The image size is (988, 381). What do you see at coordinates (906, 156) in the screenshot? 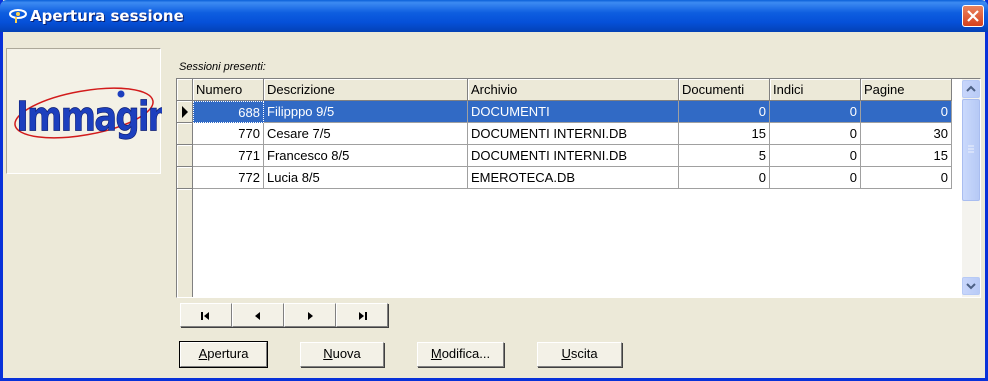
I see `cell-pagine: 15` at bounding box center [906, 156].